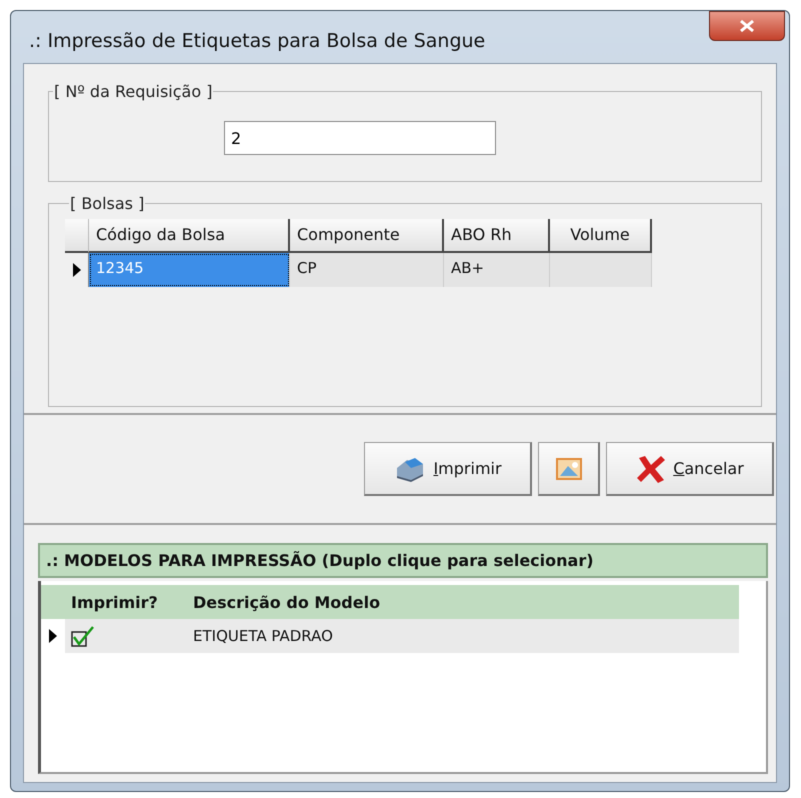 This screenshot has height=798, width=801. Describe the element at coordinates (257, 41) in the screenshot. I see `window-title: .: Impressão de Etiquetas para Bolsa de Sangue` at that location.